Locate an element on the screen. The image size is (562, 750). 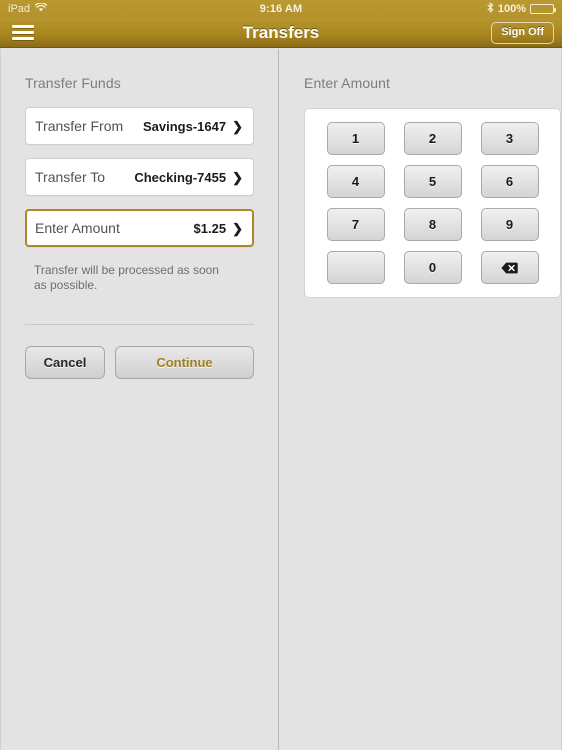
keypad-key-0: 0 is located at coordinates (432, 267).